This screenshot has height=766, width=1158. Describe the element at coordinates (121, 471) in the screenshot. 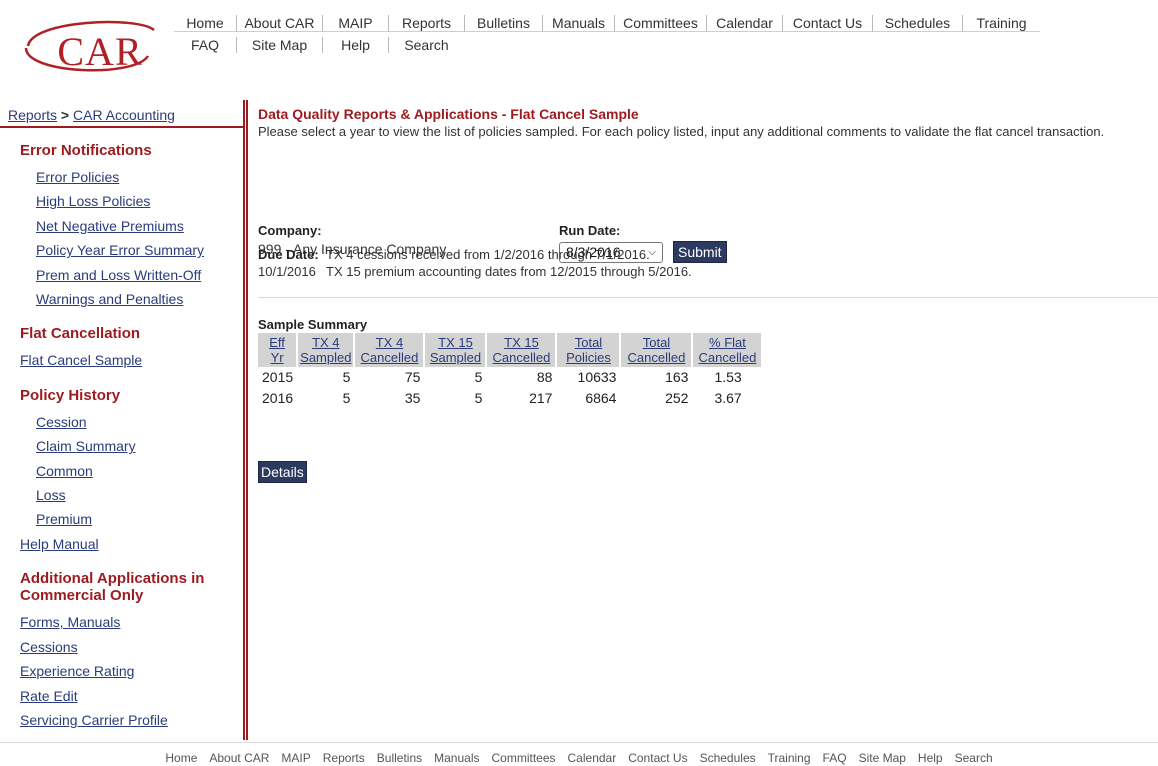

I see `sidebar-link-common: Common` at that location.